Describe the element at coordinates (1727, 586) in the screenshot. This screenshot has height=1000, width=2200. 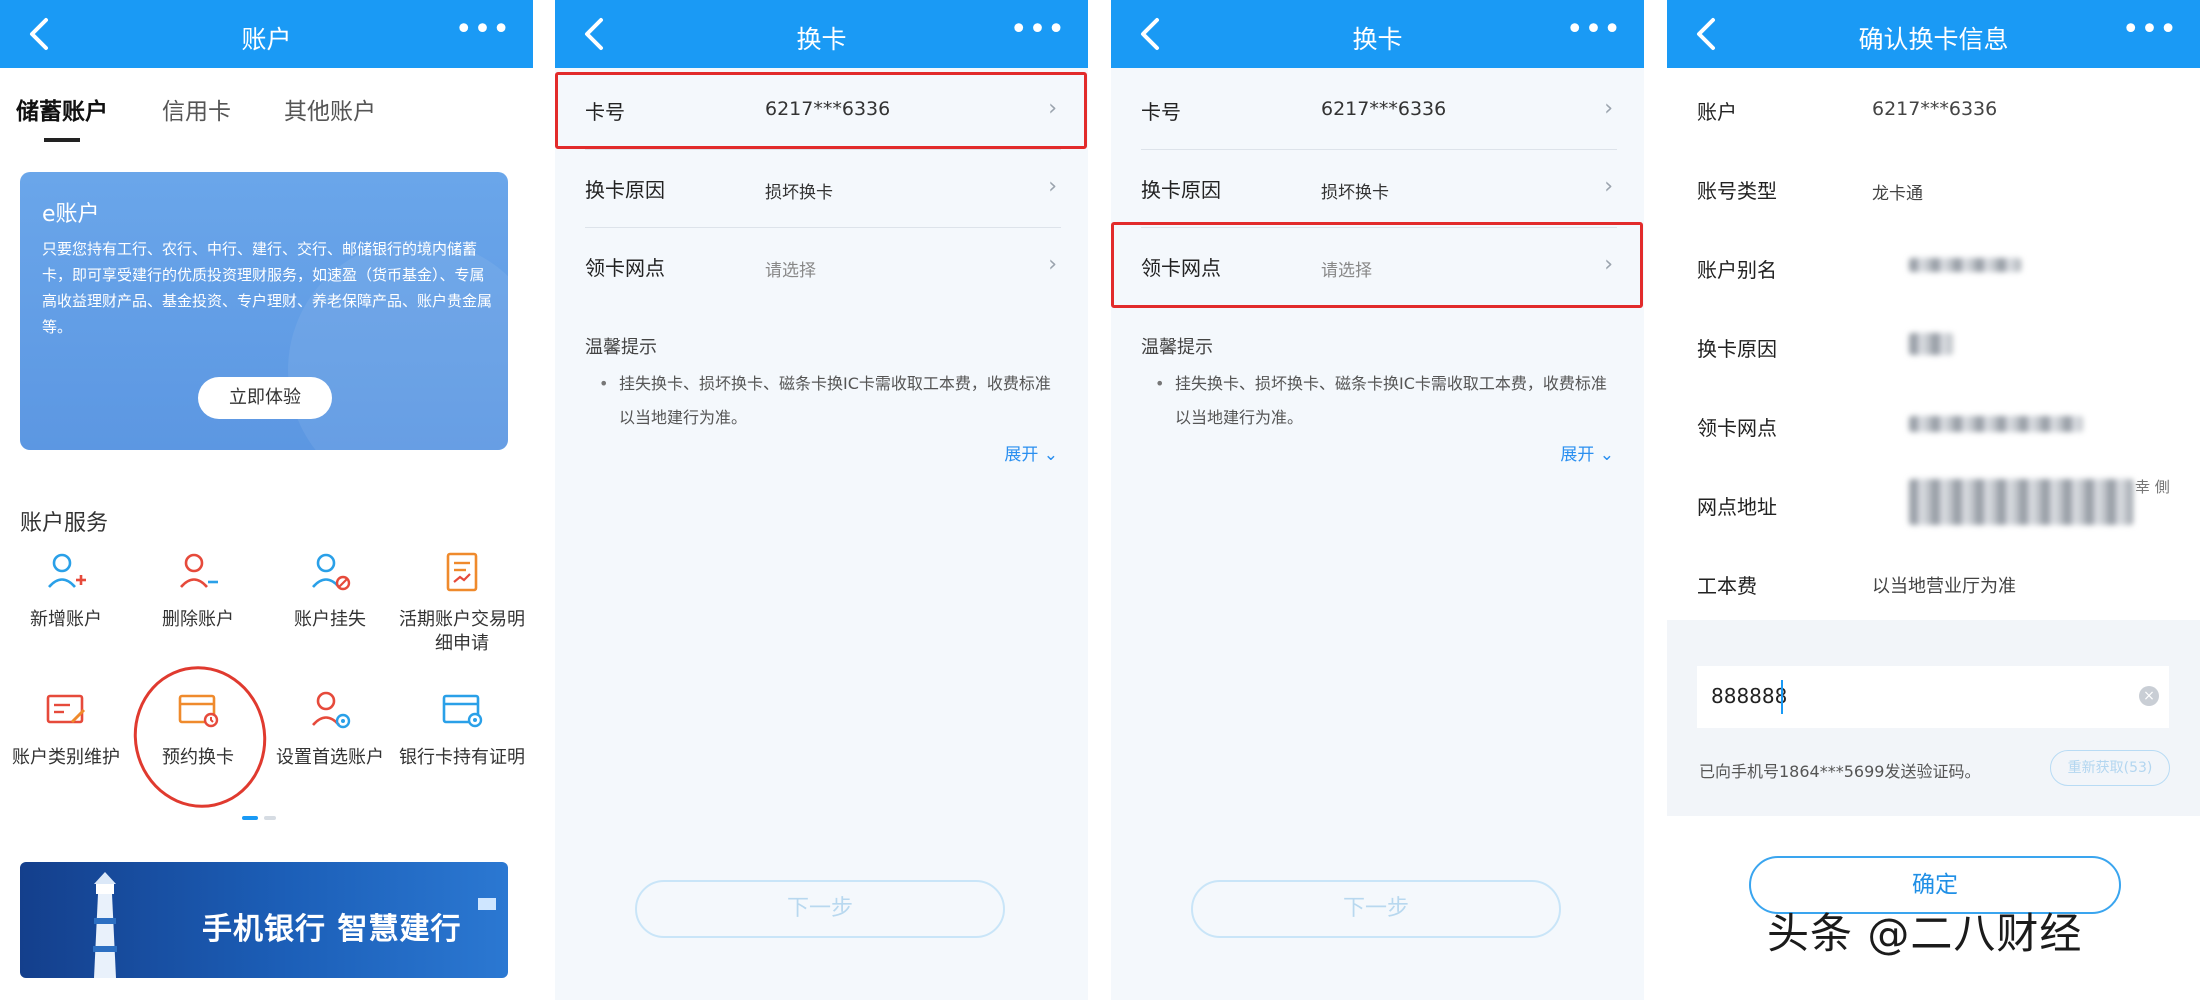
I see `row-label: 工本费` at that location.